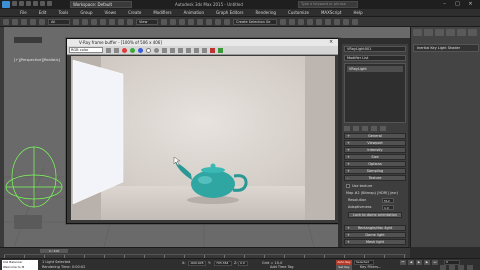 Image resolution: width=480 pixels, height=270 pixels. I want to click on save-to-history-icon, so click(164, 50).